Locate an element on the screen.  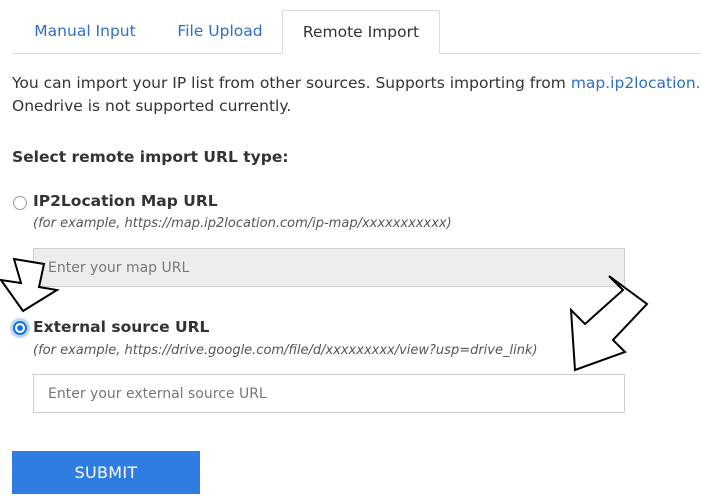
external-source-url-input is located at coordinates (329, 393).